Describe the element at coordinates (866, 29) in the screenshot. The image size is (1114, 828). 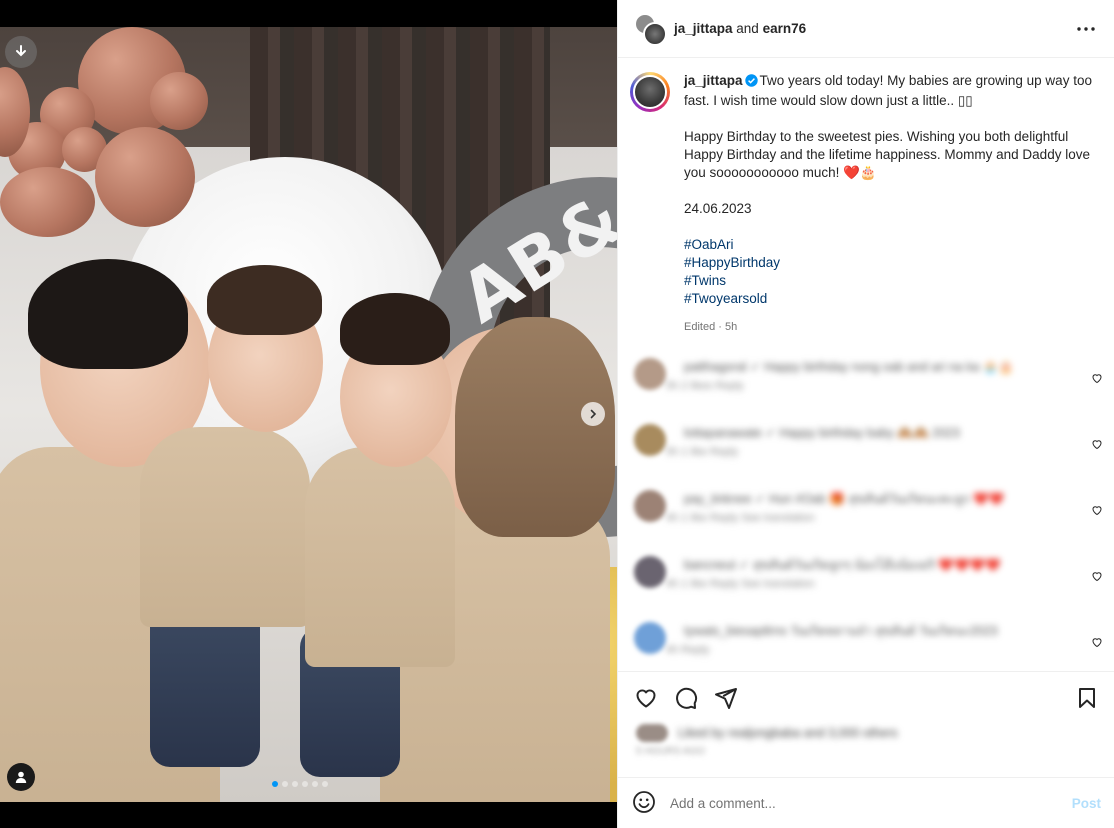
I see `post-header: ja_jittapa and earn76` at that location.